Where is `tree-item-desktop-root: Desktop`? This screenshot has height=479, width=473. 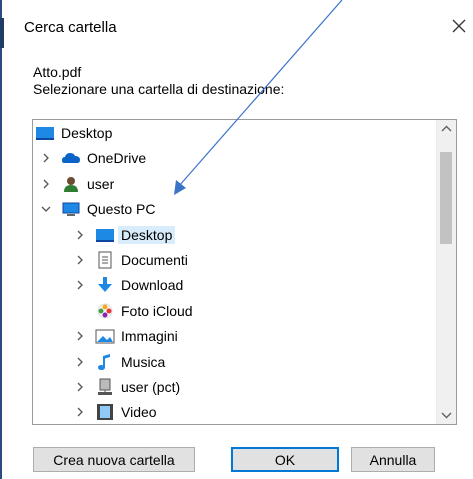 tree-item-desktop-root: Desktop is located at coordinates (72, 133).